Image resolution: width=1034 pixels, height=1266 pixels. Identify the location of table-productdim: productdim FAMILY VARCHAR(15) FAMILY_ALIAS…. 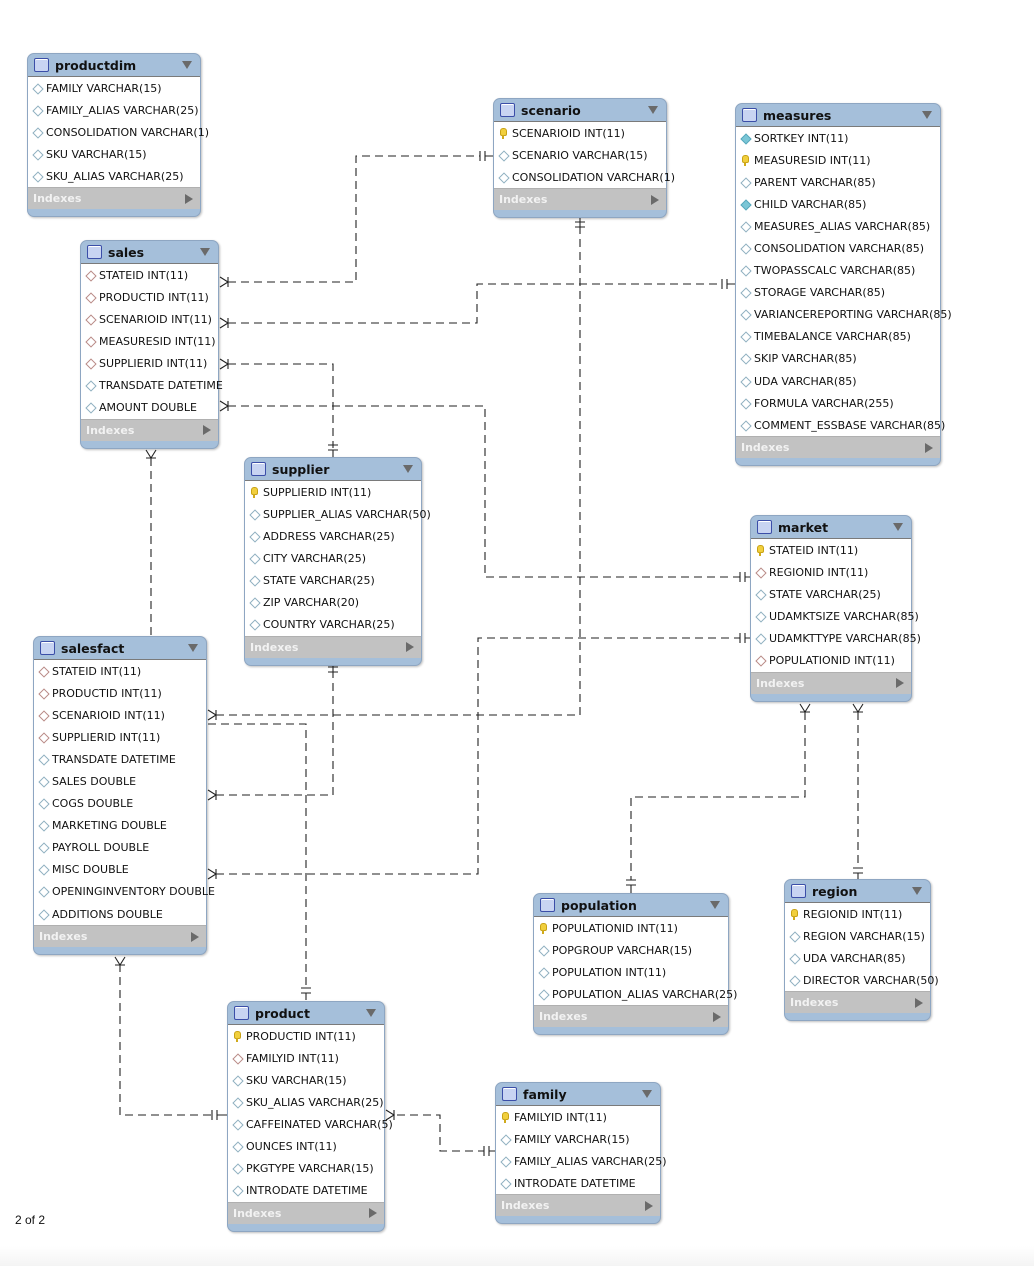
(118, 135).